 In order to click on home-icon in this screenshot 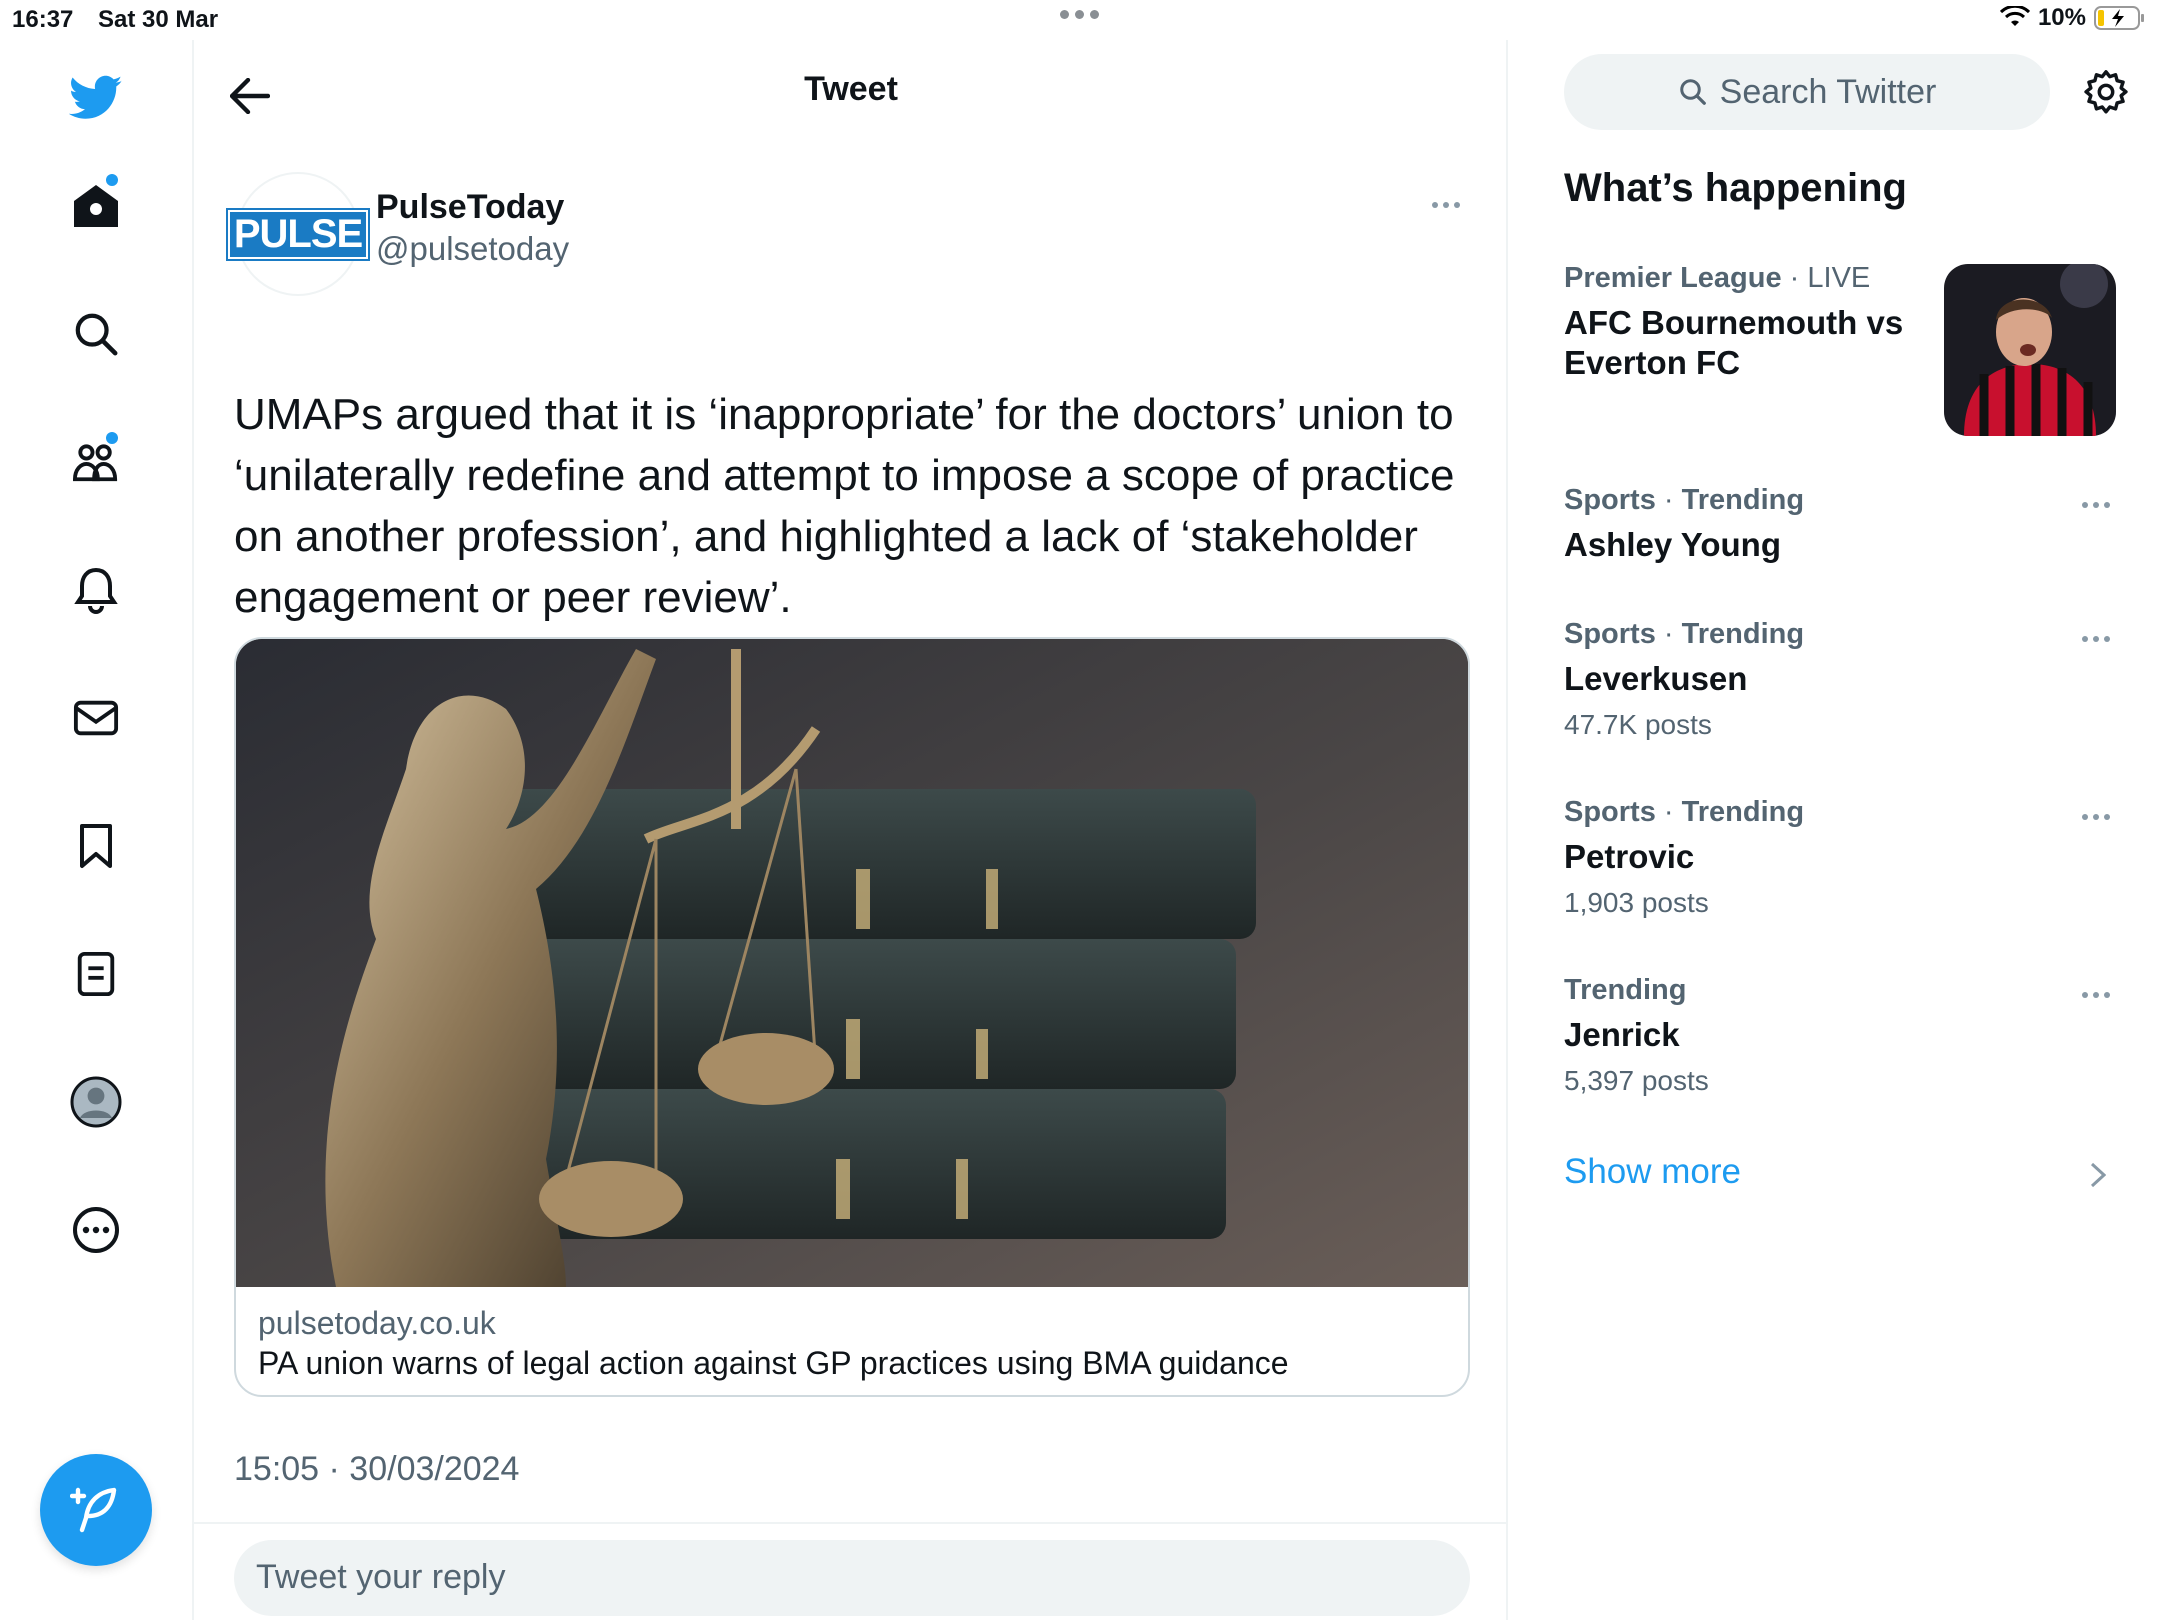, I will do `click(96, 206)`.